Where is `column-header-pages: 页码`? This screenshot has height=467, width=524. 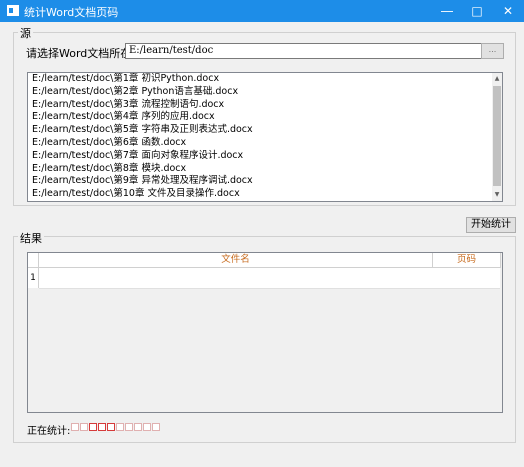
column-header-pages: 页码 is located at coordinates (467, 260).